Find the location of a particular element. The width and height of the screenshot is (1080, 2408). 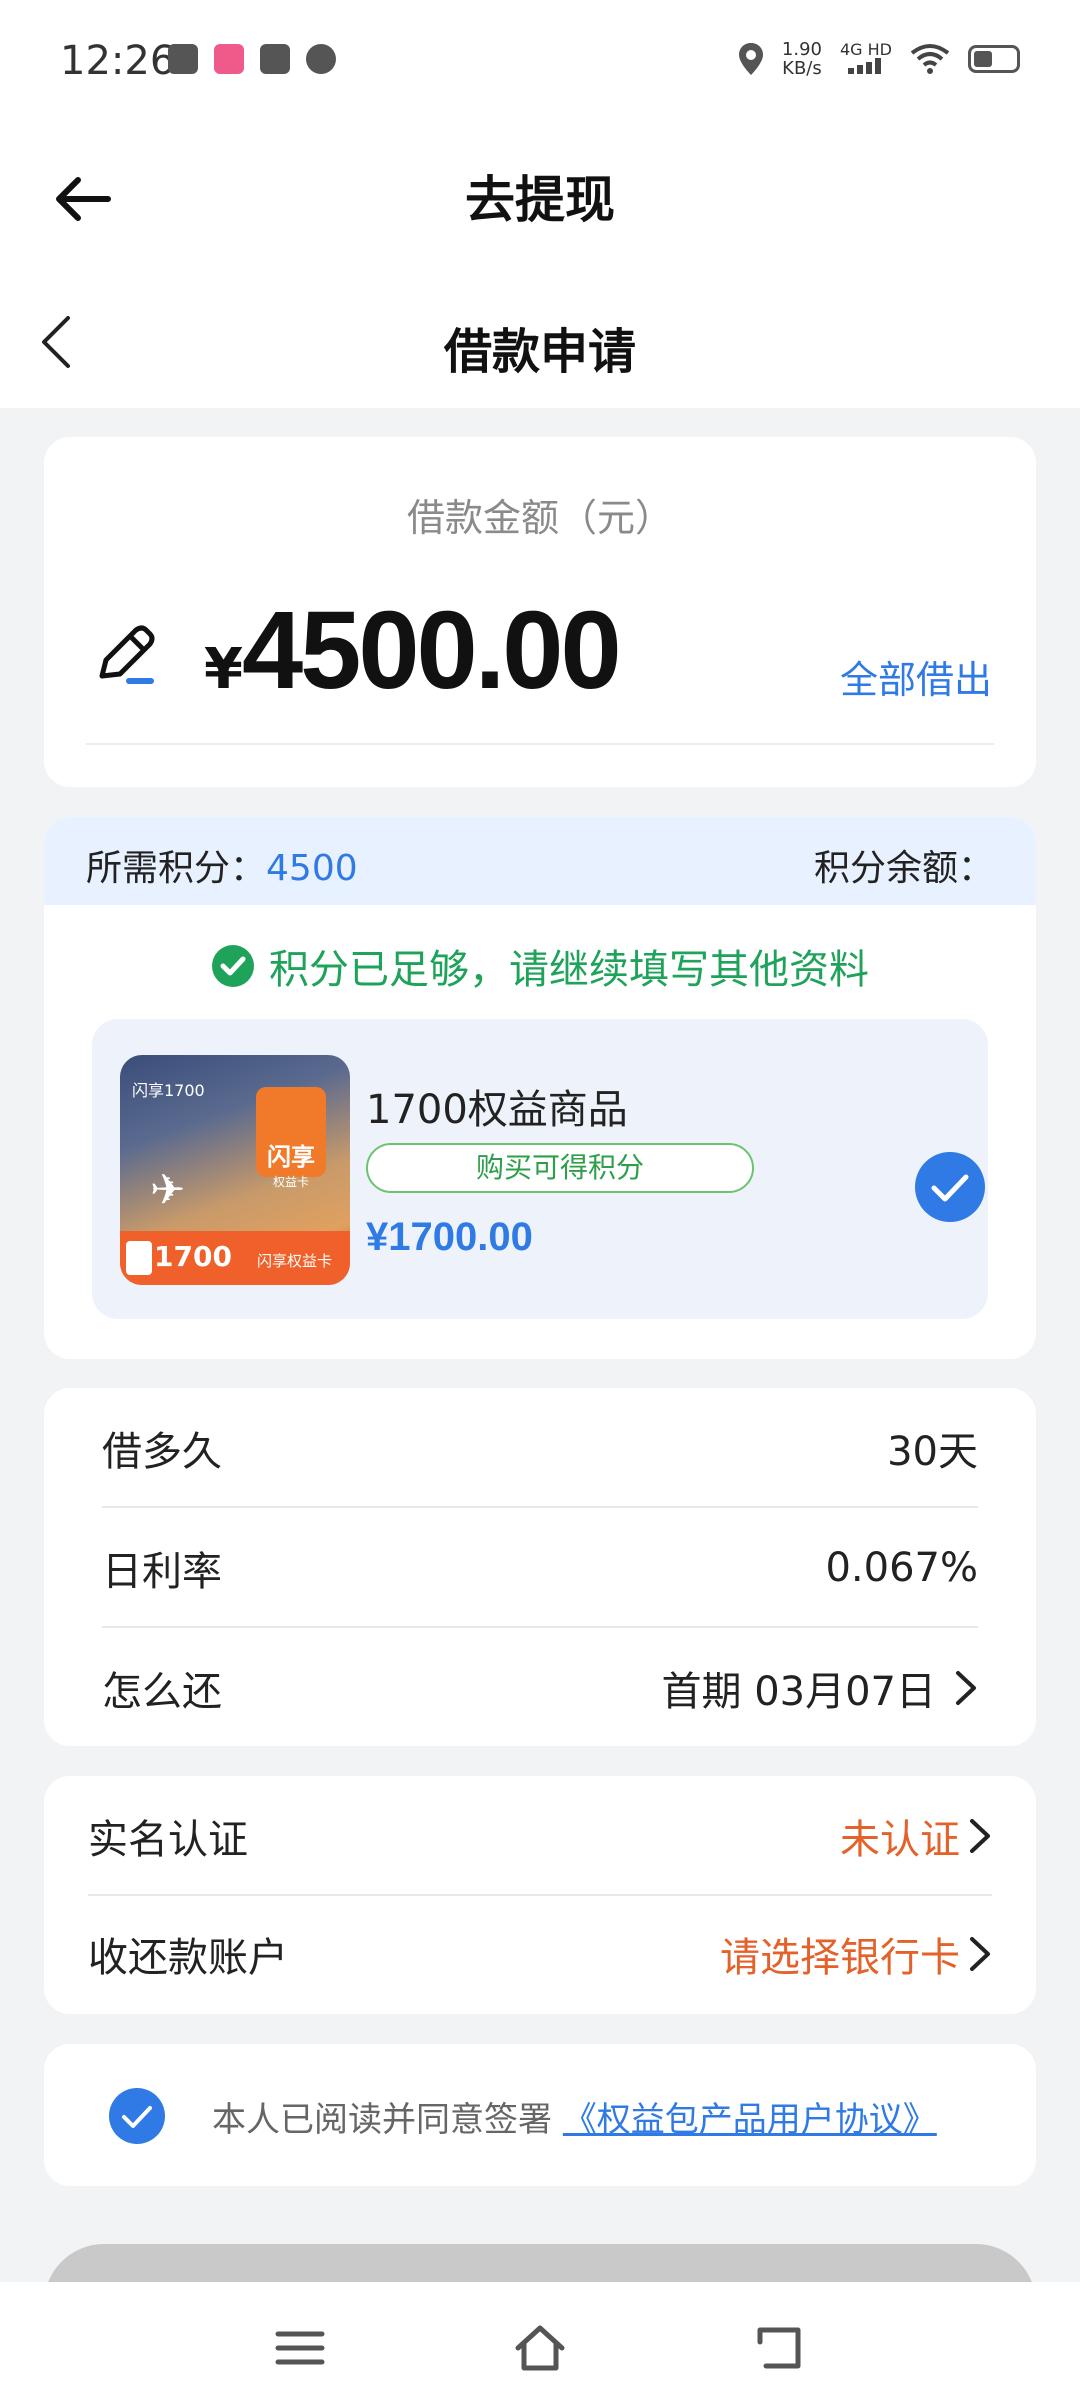

home-icon is located at coordinates (540, 2348).